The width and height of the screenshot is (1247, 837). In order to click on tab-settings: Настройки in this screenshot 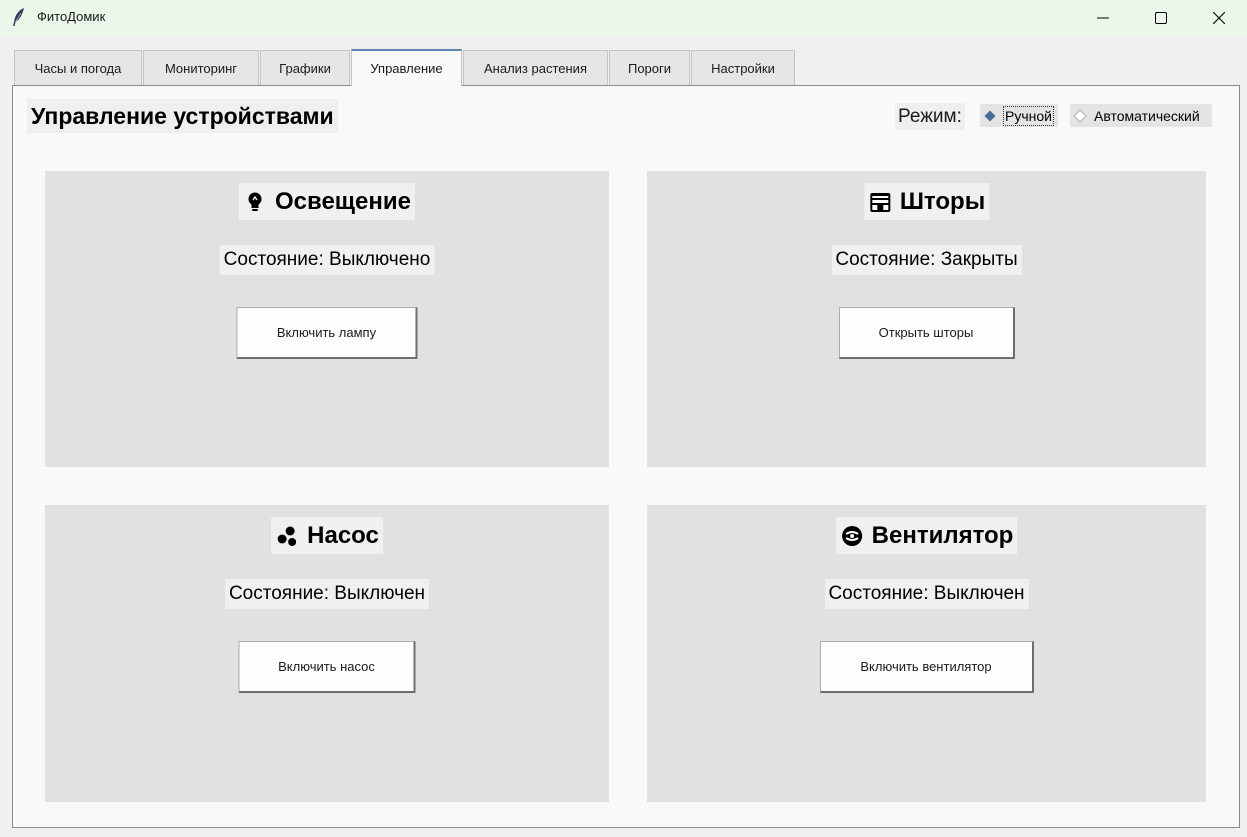, I will do `click(743, 67)`.